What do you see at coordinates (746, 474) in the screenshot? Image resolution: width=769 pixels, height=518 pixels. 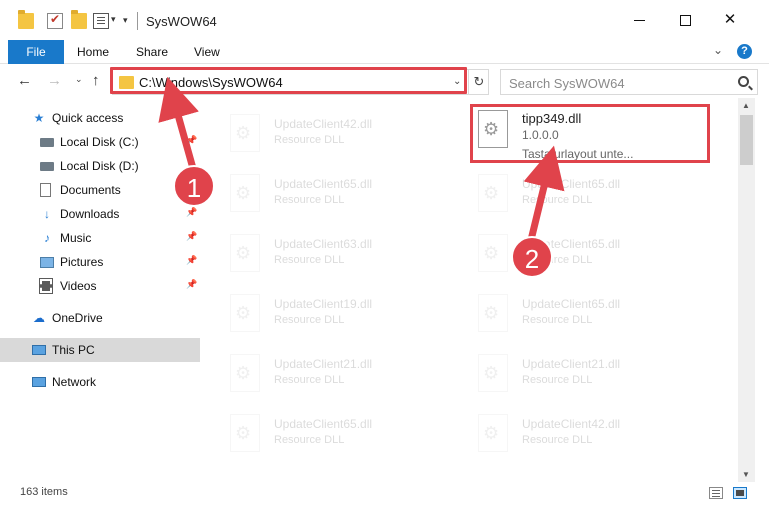 I see `scroll-down-icon: ▼` at bounding box center [746, 474].